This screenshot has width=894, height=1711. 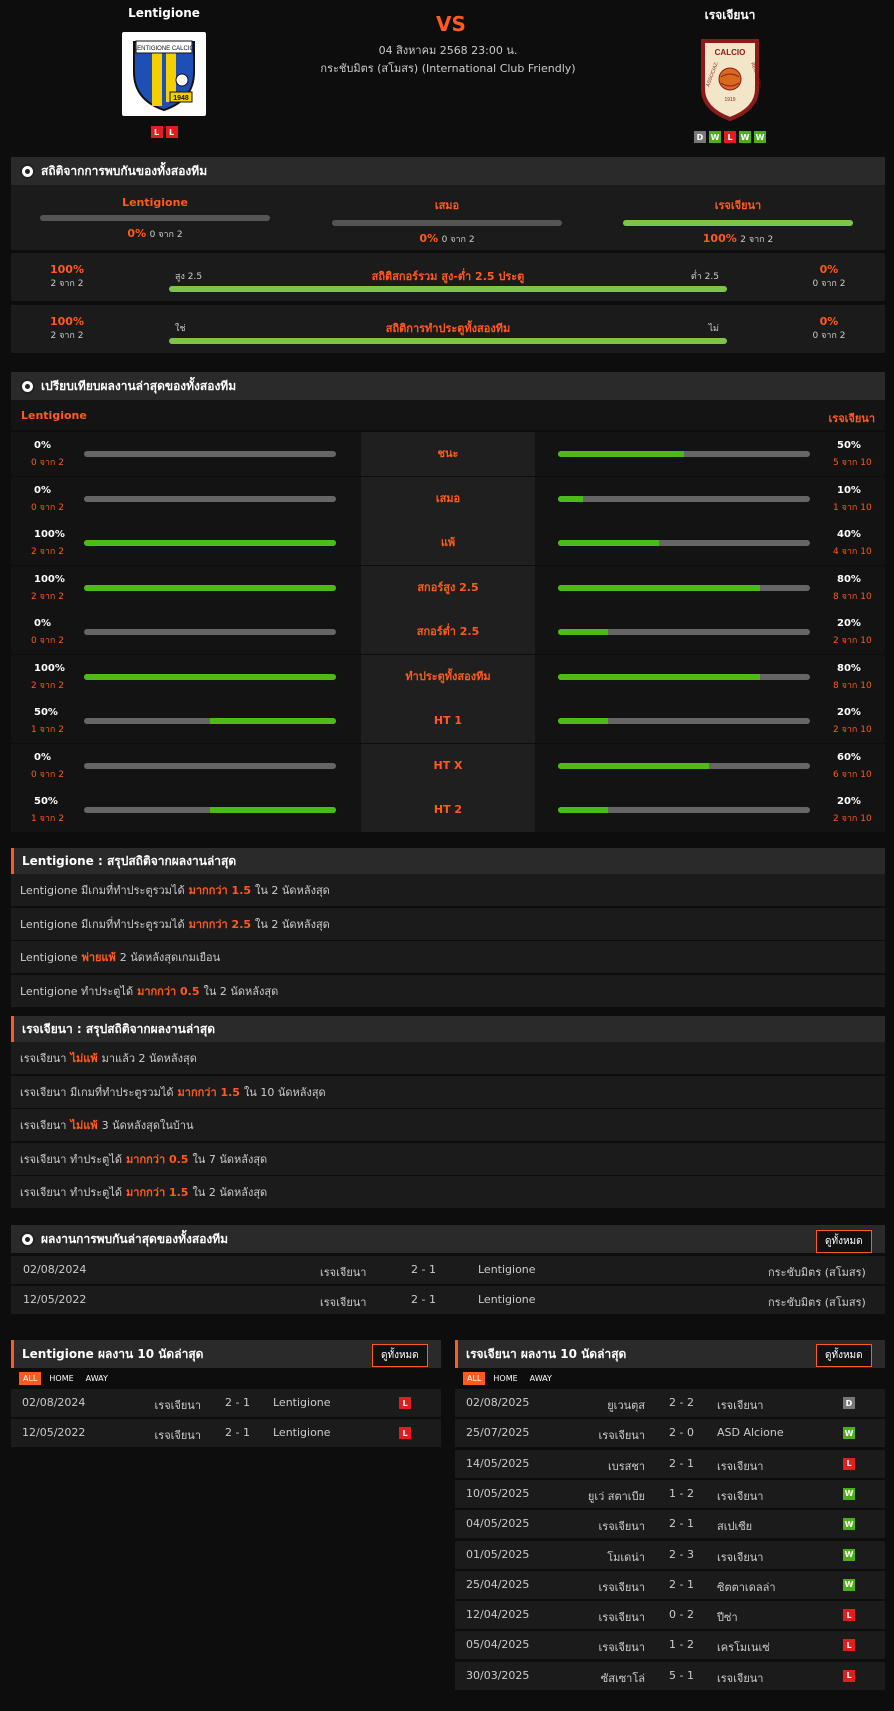 I want to click on compare-label: ชนะ, so click(x=448, y=454).